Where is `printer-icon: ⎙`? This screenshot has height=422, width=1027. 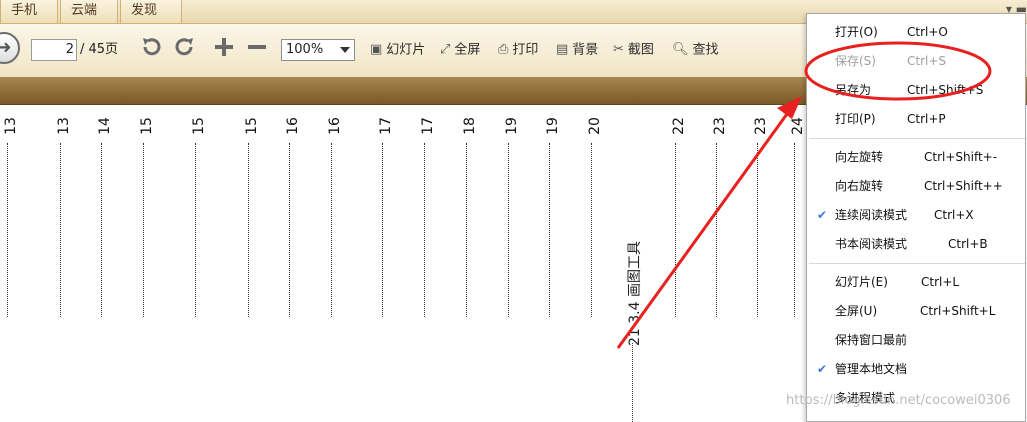
printer-icon: ⎙ is located at coordinates (503, 49).